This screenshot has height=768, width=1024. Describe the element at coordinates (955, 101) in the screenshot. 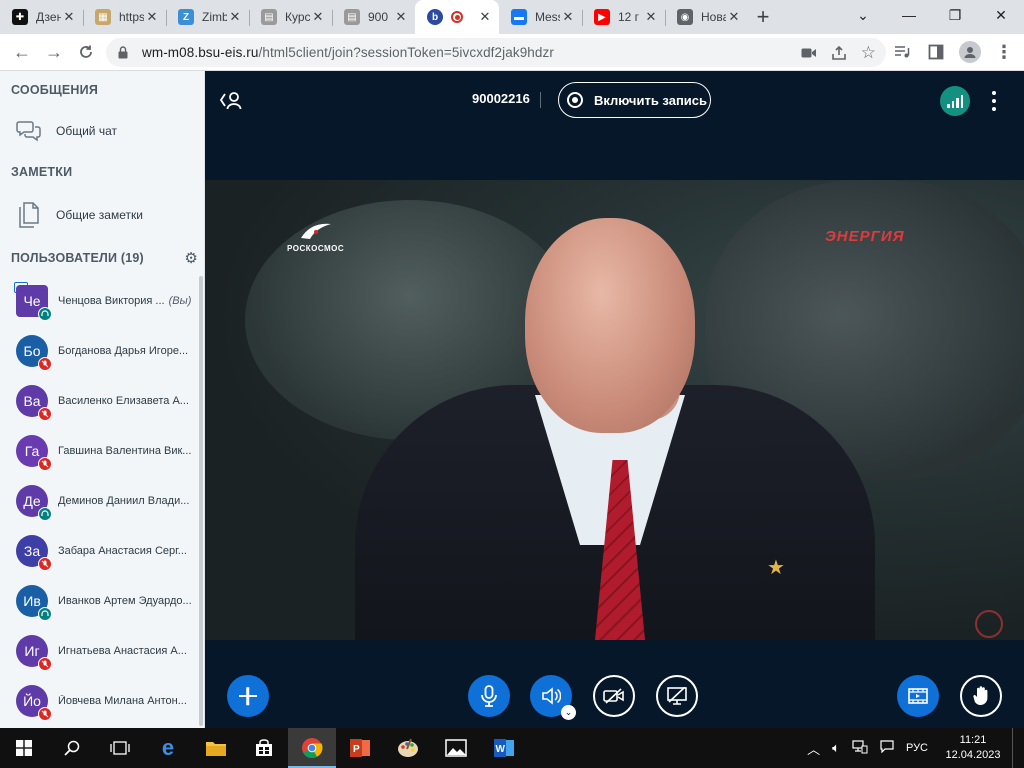

I see `connection-status-button` at that location.